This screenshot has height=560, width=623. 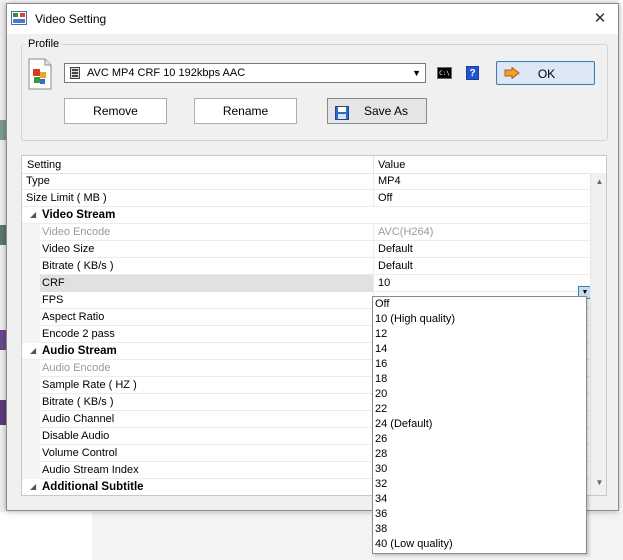 What do you see at coordinates (392, 165) in the screenshot?
I see `header-value: Value` at bounding box center [392, 165].